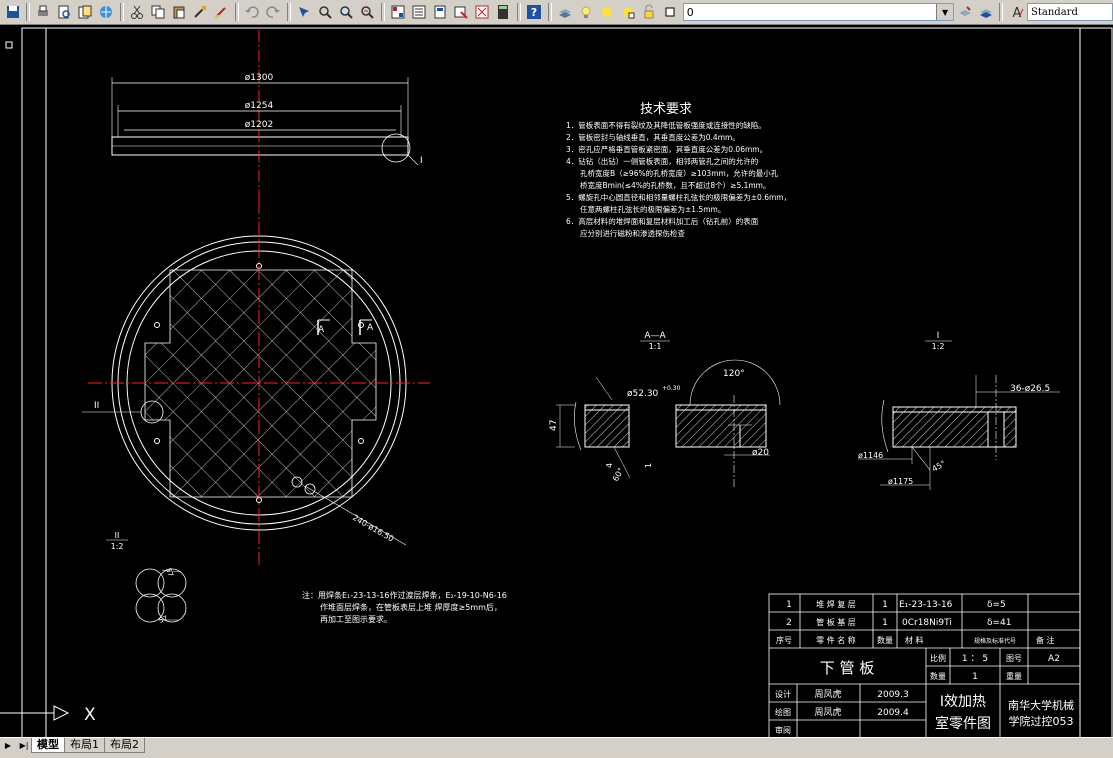 Image resolution: width=1113 pixels, height=758 pixels. What do you see at coordinates (607, 12) in the screenshot?
I see `layer-freeze-icon` at bounding box center [607, 12].